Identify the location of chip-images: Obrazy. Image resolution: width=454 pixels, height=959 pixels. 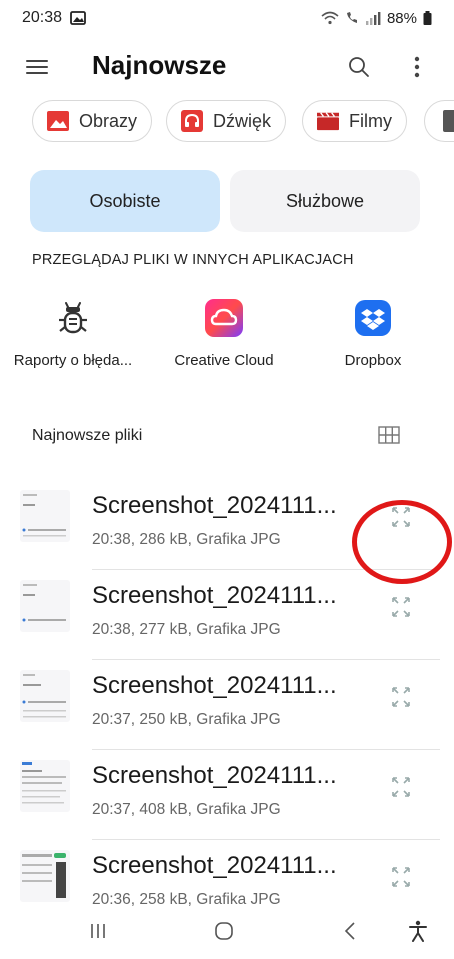
(92, 121).